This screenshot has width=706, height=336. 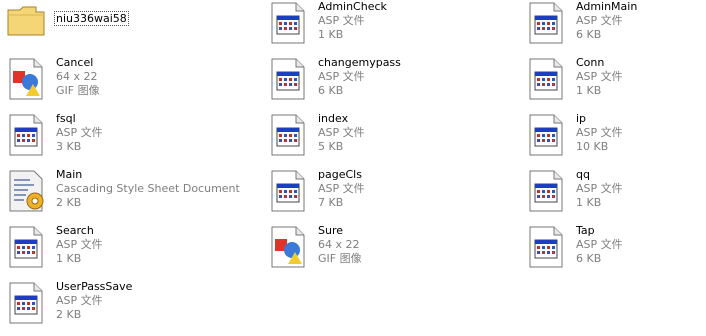 I want to click on css-document-icon, so click(x=26, y=191).